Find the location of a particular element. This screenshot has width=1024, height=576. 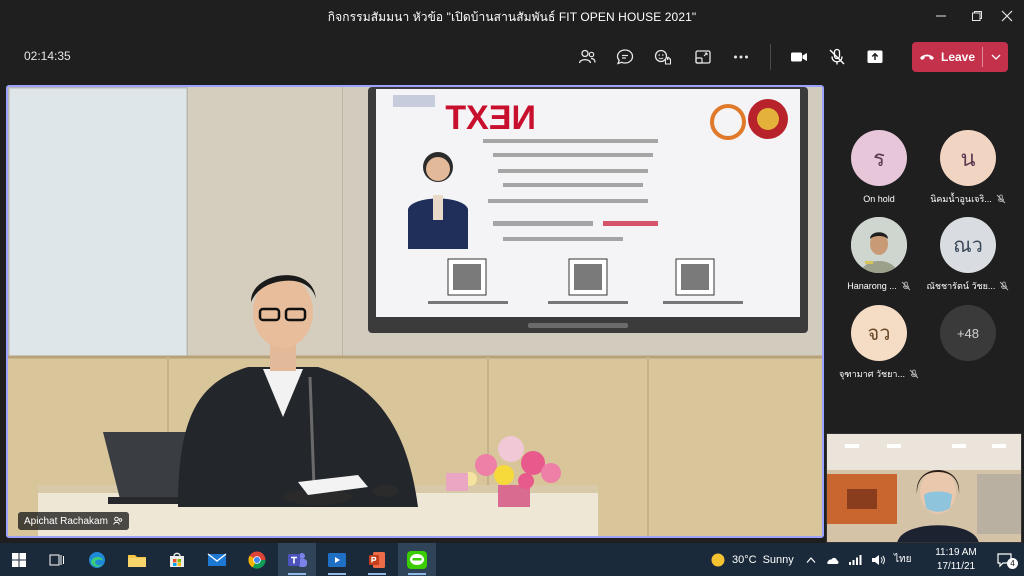

rooms-button is located at coordinates (703, 57).